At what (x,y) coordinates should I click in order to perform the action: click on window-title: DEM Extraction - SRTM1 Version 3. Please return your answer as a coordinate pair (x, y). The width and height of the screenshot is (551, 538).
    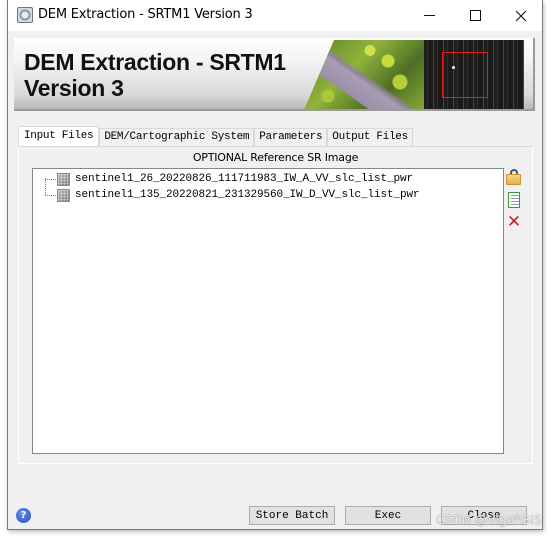
    Looking at the image, I should click on (145, 14).